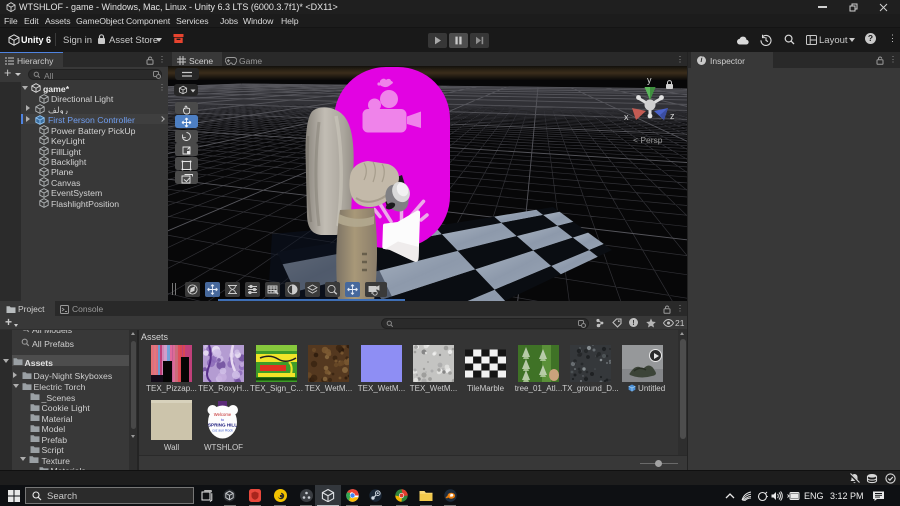 The image size is (900, 506). I want to click on svg-text: cuz aun Rock, so click(222, 431).